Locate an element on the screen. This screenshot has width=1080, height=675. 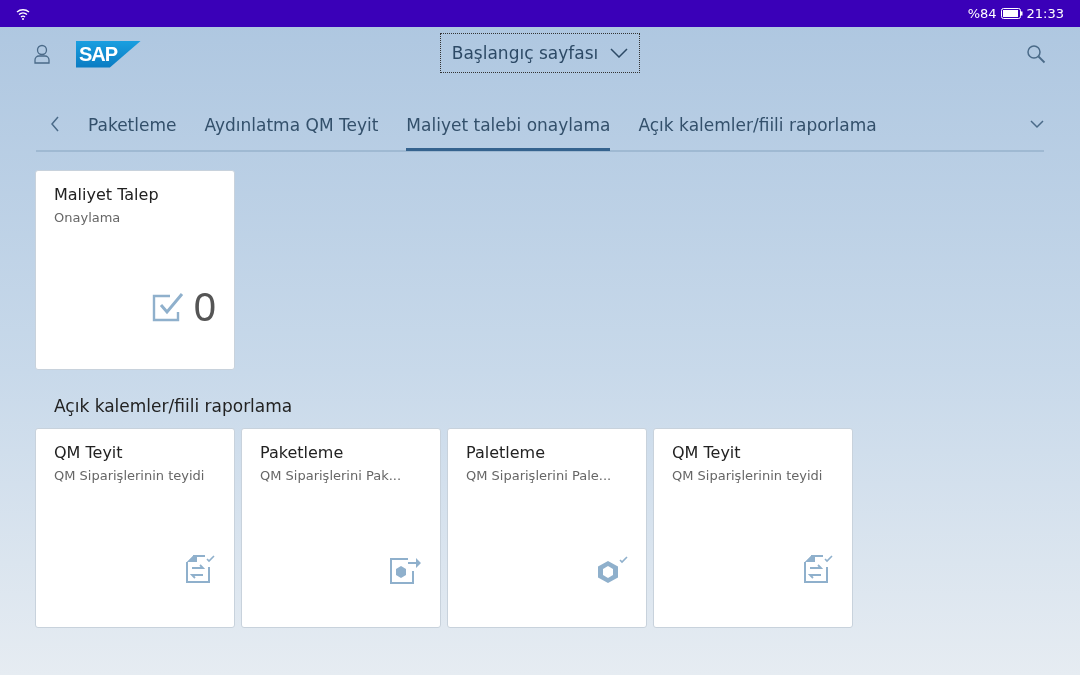
app-tile: Maliyet Talep Onaylama 0 is located at coordinates (135, 270).